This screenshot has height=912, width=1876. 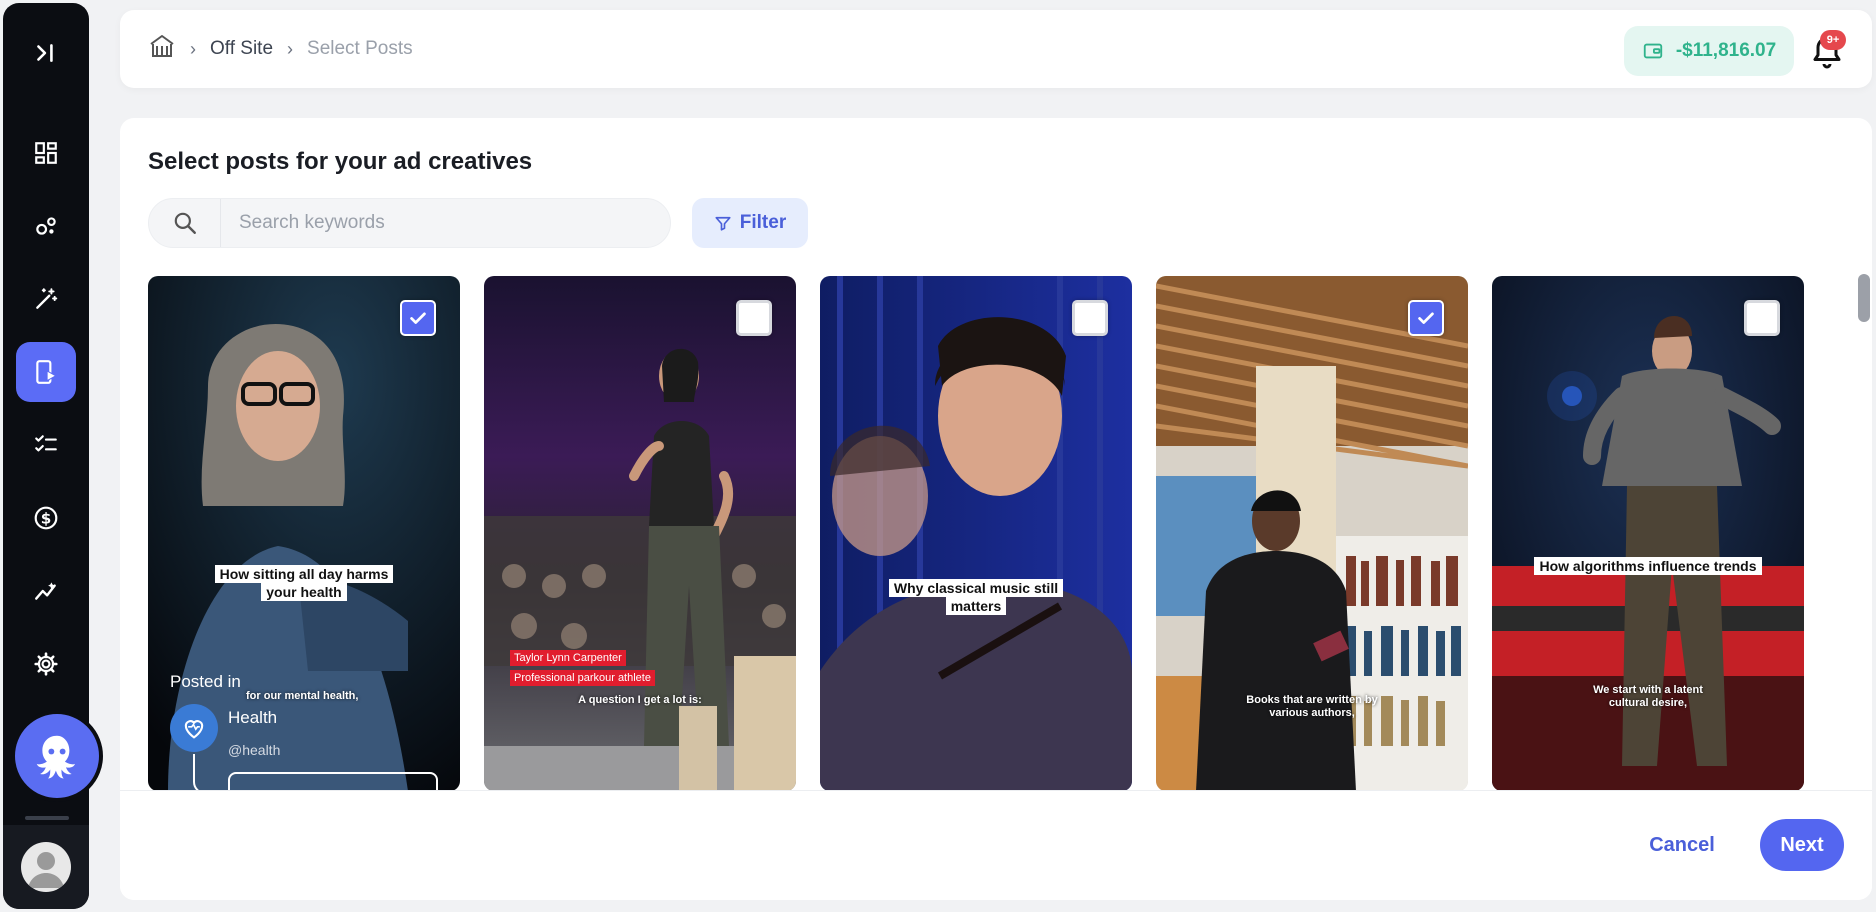 I want to click on home-breadcrumb, so click(x=162, y=49).